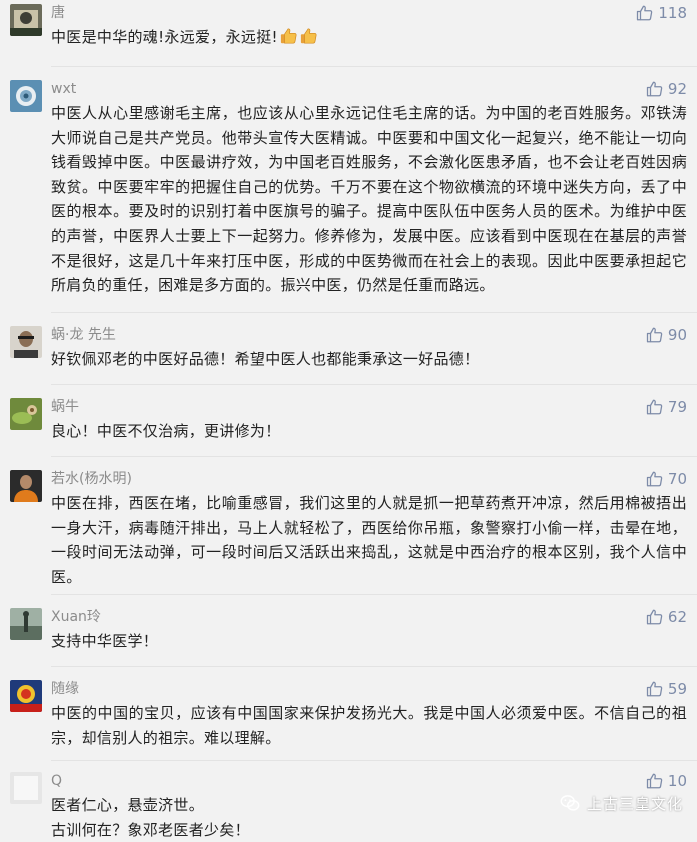  What do you see at coordinates (677, 689) in the screenshot?
I see `like-count: 59` at bounding box center [677, 689].